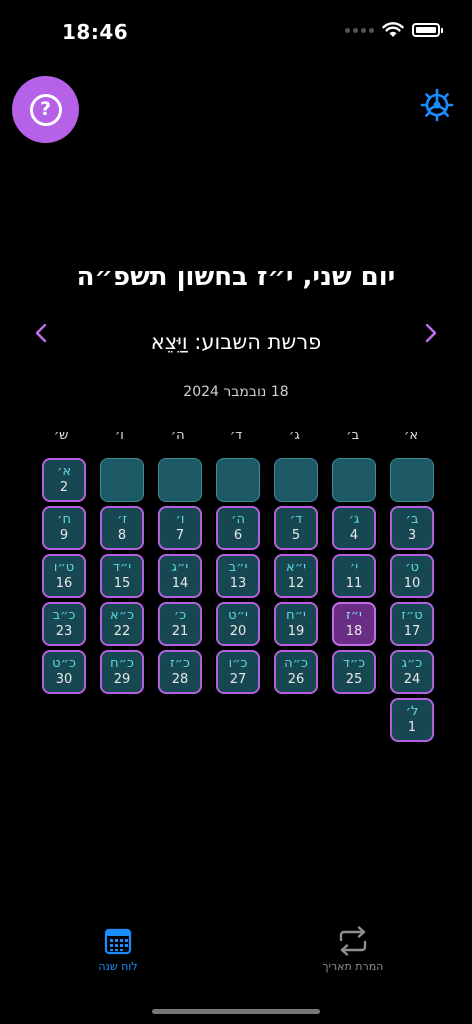  I want to click on gear-icon, so click(437, 105).